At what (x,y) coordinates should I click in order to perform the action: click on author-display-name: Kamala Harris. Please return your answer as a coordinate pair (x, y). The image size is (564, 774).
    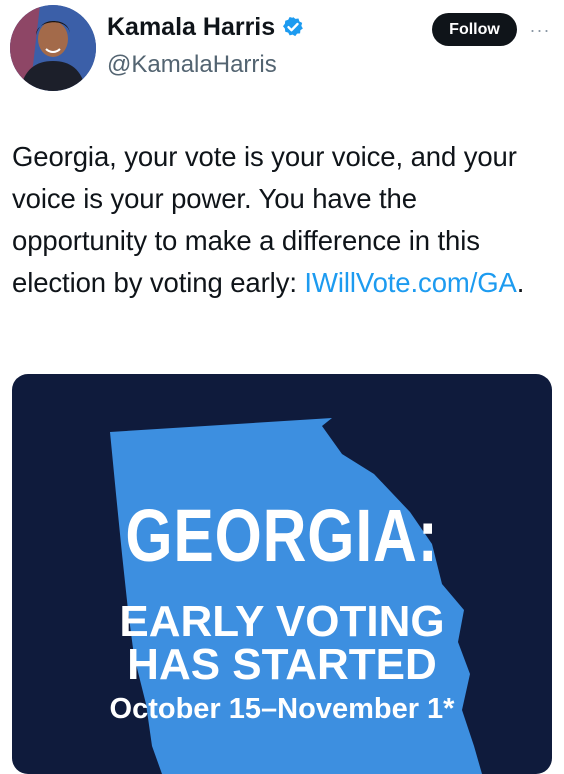
    Looking at the image, I should click on (191, 27).